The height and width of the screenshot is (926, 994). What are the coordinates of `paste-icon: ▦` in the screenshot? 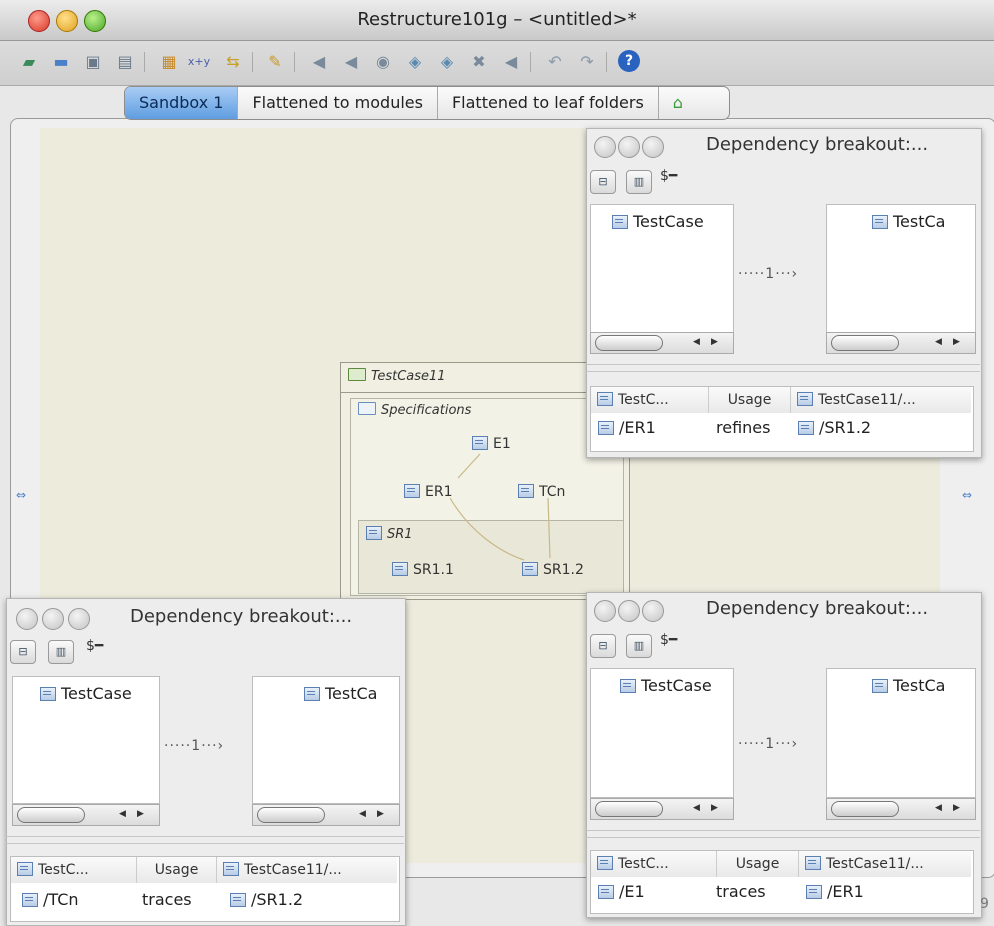 It's located at (169, 62).